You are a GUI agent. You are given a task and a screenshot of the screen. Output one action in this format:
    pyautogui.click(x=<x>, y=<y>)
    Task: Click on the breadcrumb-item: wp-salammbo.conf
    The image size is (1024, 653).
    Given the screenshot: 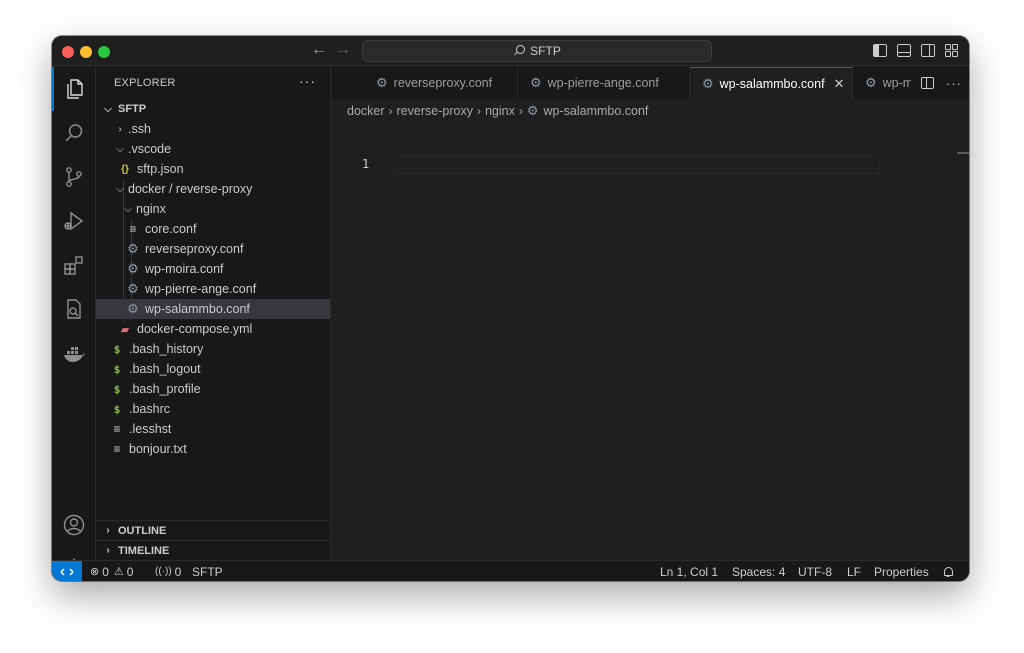 What is the action you would take?
    pyautogui.click(x=596, y=111)
    